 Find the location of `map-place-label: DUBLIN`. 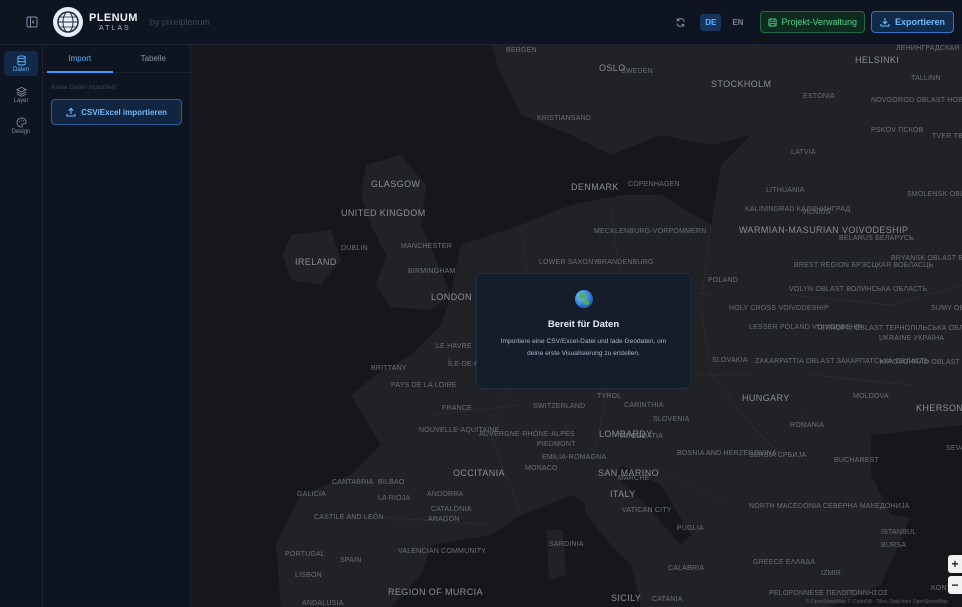

map-place-label: DUBLIN is located at coordinates (354, 248).